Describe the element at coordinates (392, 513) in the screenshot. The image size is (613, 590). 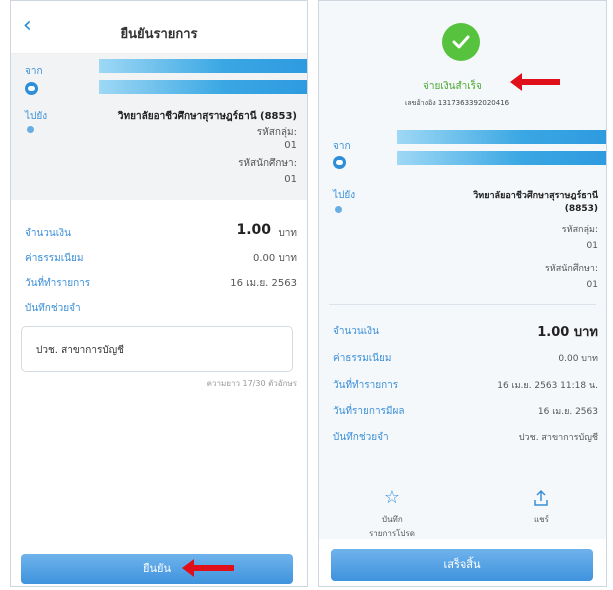
I see `favorite-button: ☆ บันทึก รายการโปรด` at that location.